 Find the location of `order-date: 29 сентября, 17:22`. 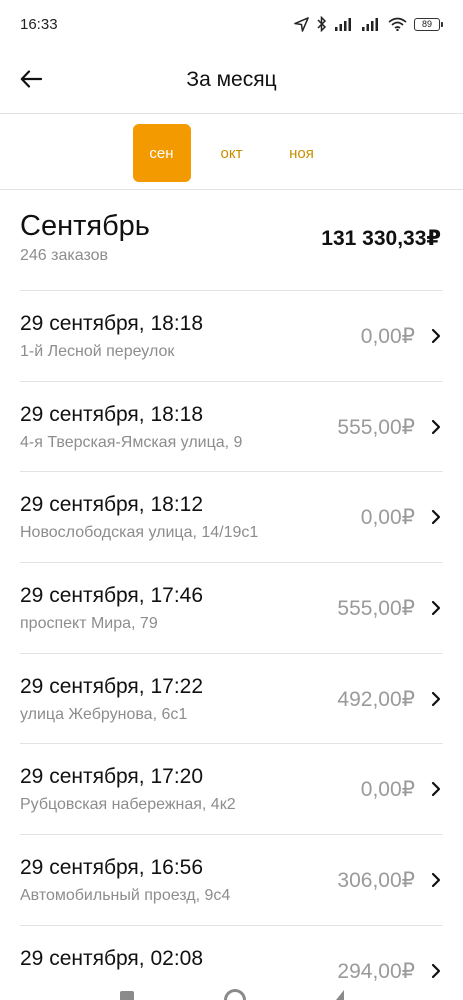

order-date: 29 сентября, 17:22 is located at coordinates (112, 686).